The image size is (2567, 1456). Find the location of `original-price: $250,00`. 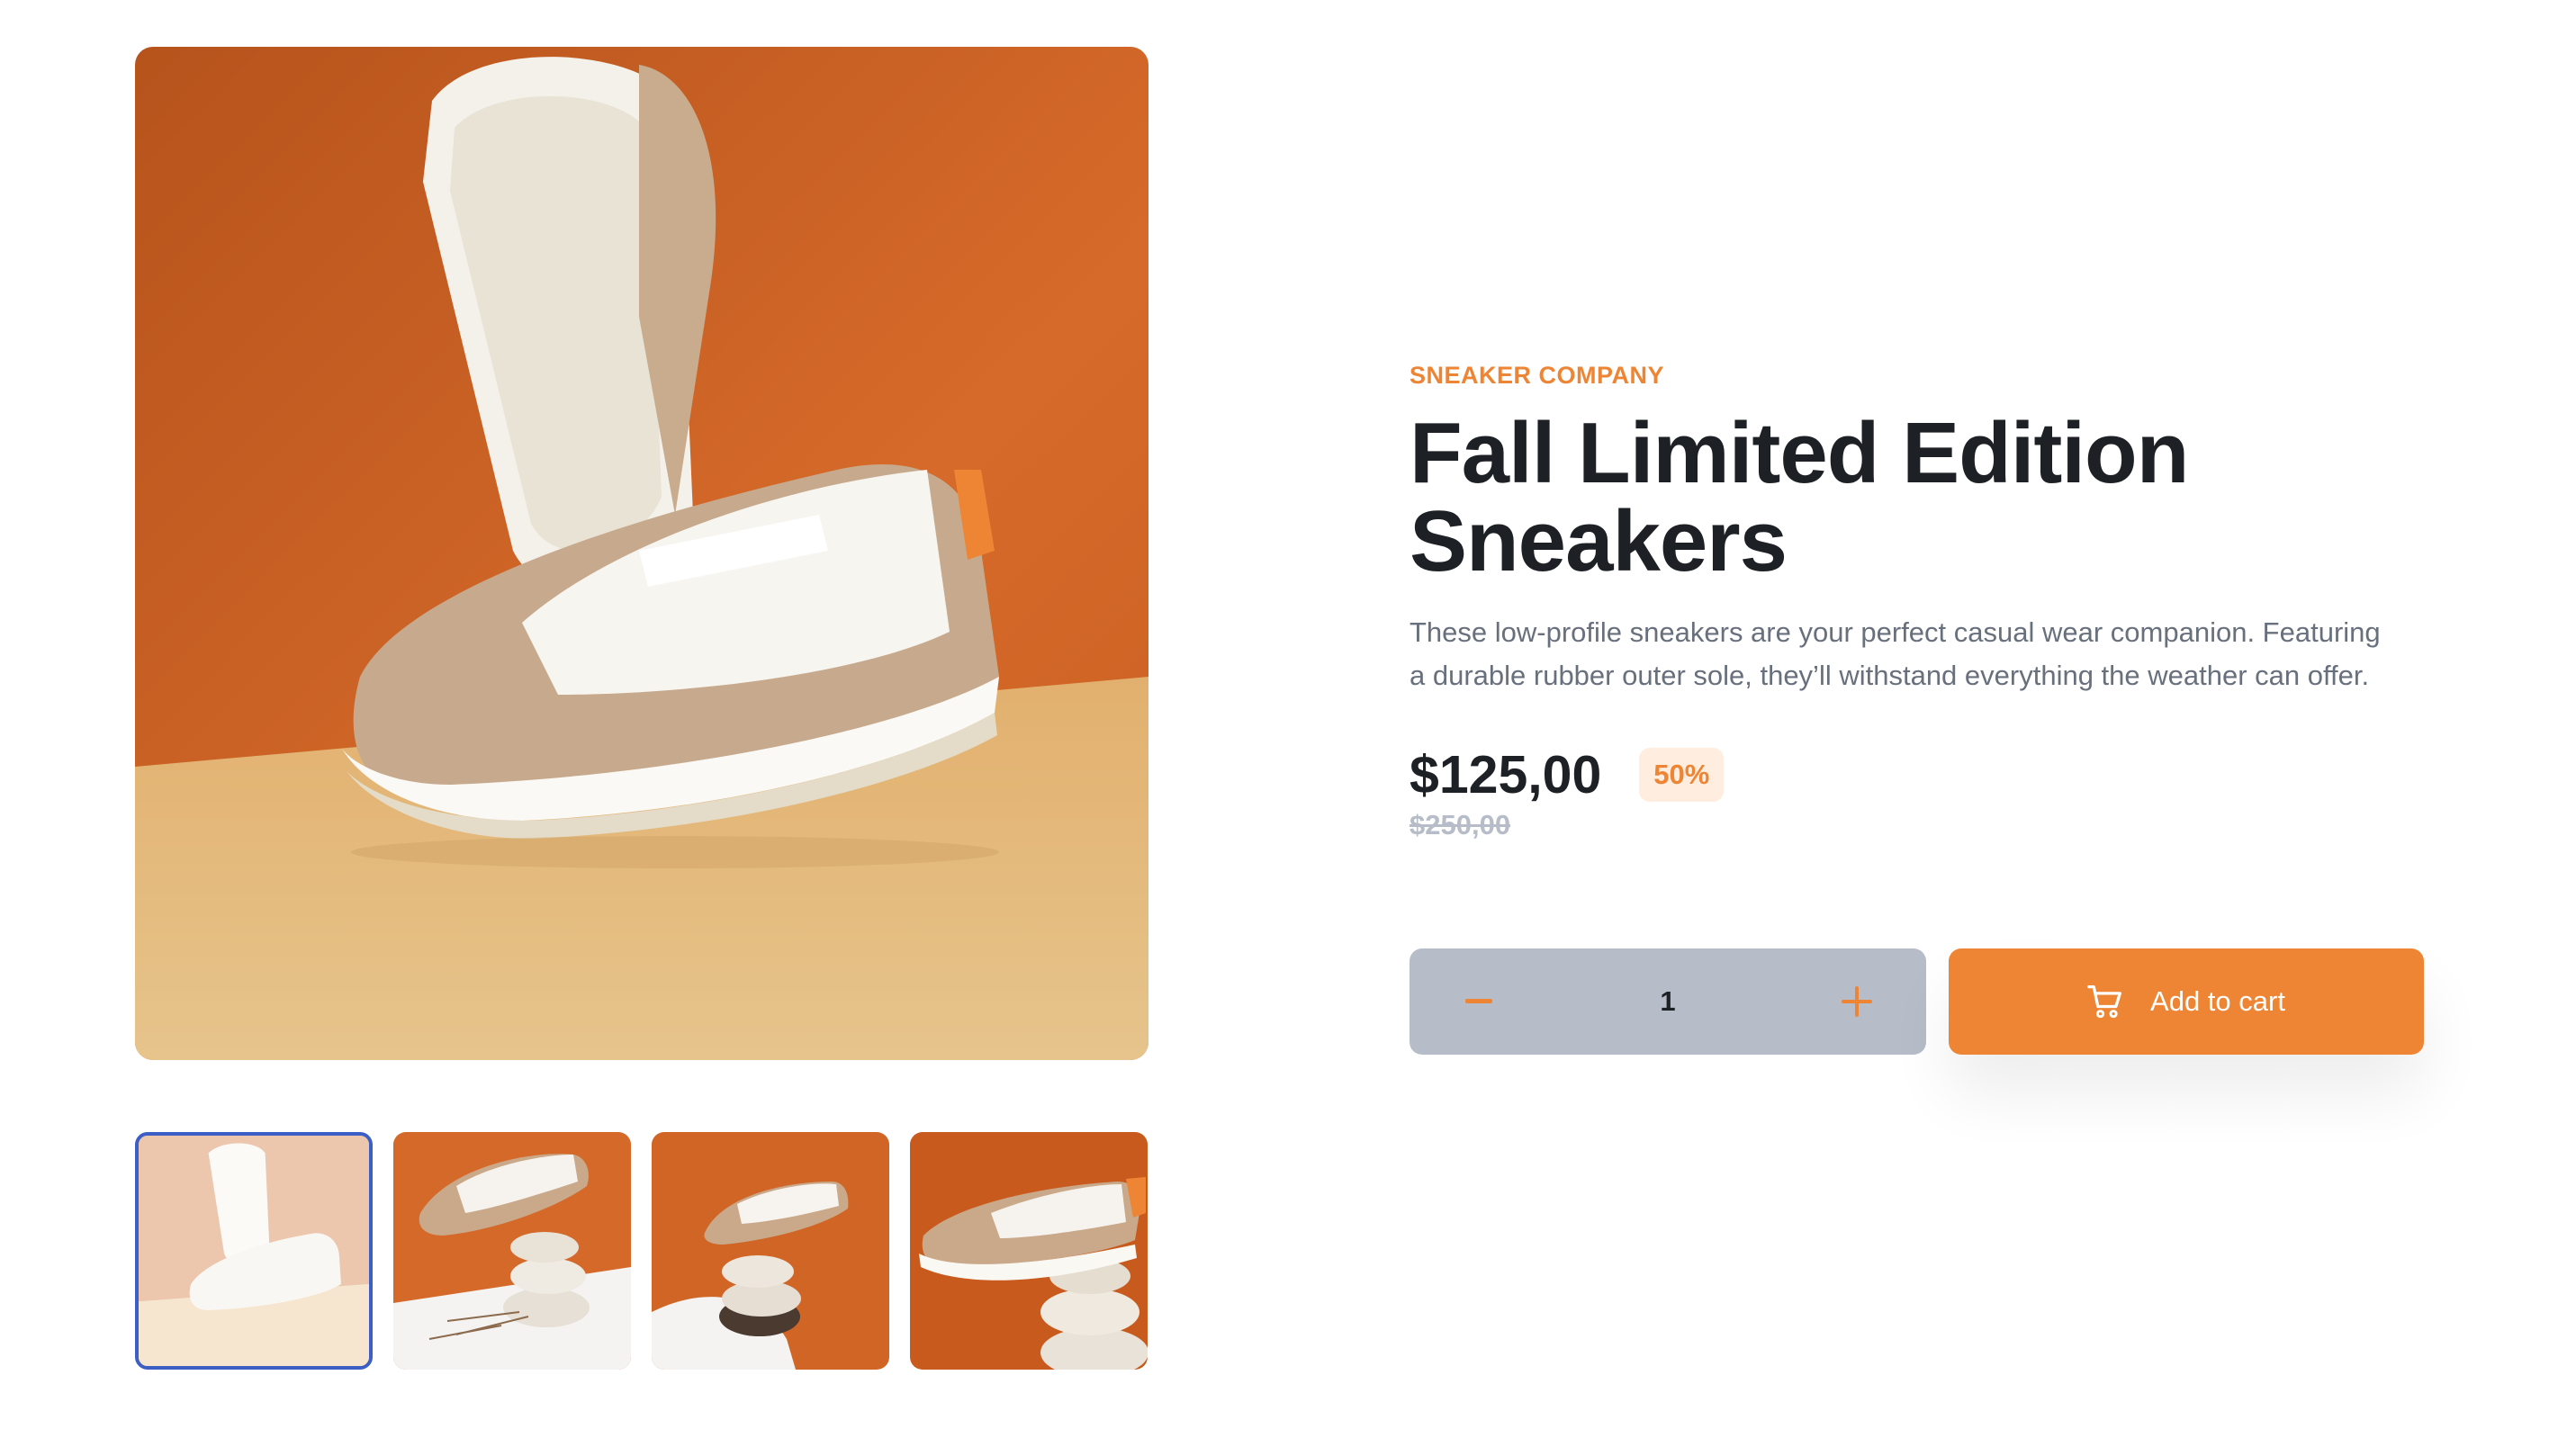

original-price: $250,00 is located at coordinates (1460, 825).